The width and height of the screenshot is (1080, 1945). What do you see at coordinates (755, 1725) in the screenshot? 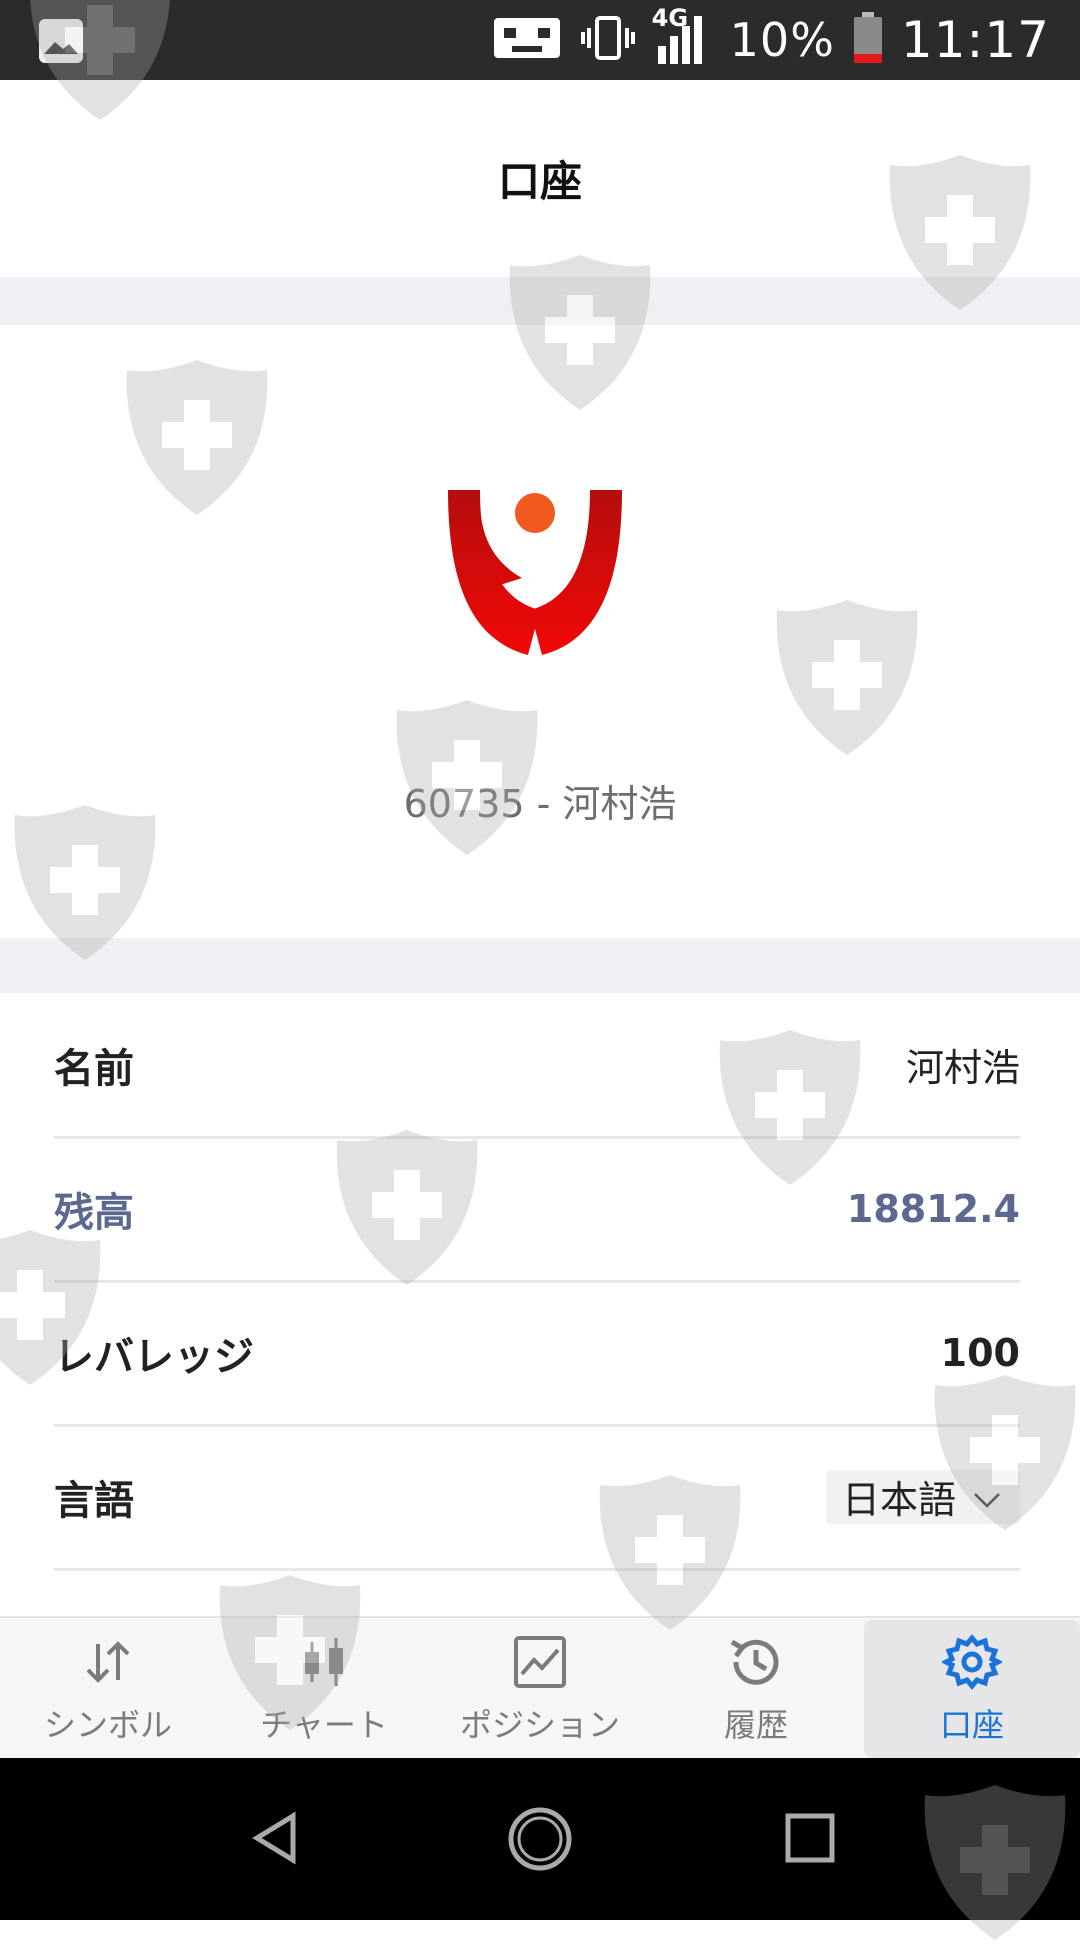
I see `tab-label: 履歴` at bounding box center [755, 1725].